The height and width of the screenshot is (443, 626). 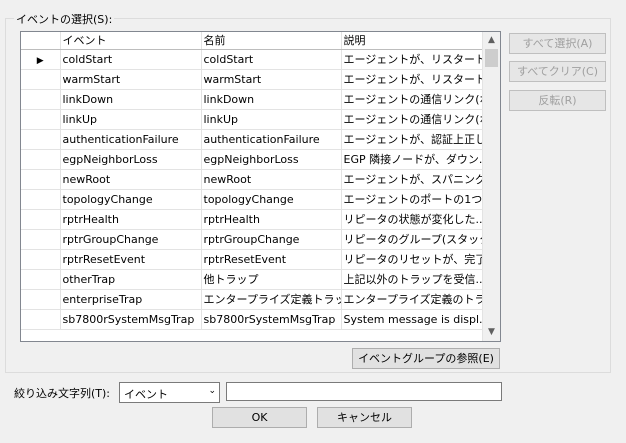 What do you see at coordinates (271, 79) in the screenshot?
I see `cell-name: warmStart` at bounding box center [271, 79].